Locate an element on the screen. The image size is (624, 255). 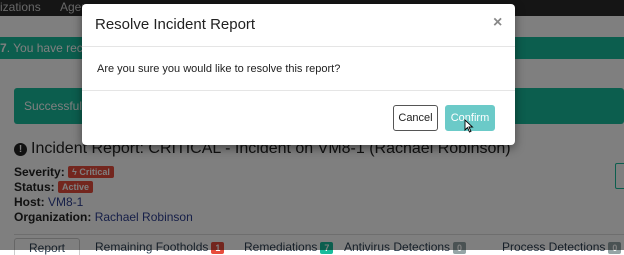
modal-header: Resolve Incident Report × is located at coordinates (298, 25).